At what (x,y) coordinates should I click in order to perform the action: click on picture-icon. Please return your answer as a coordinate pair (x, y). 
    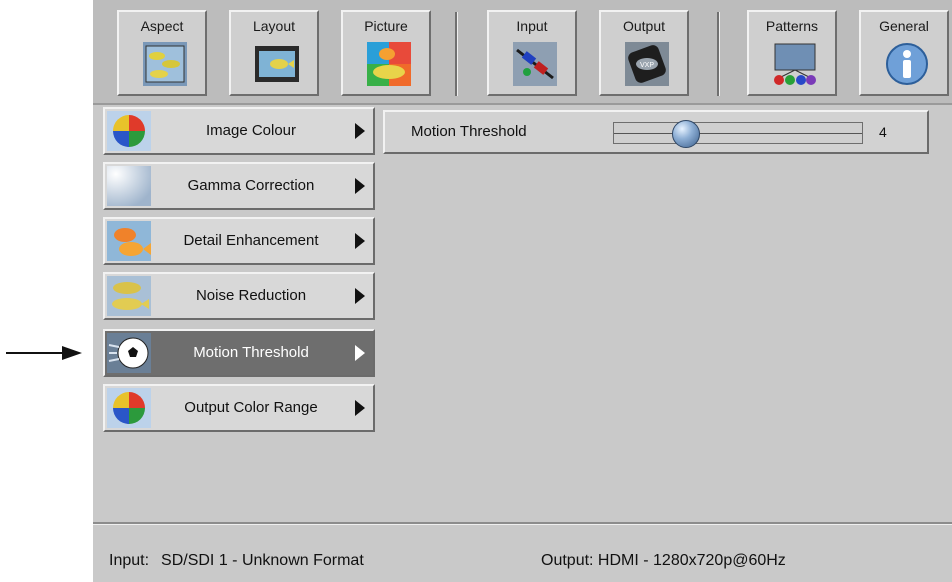
    Looking at the image, I should click on (389, 64).